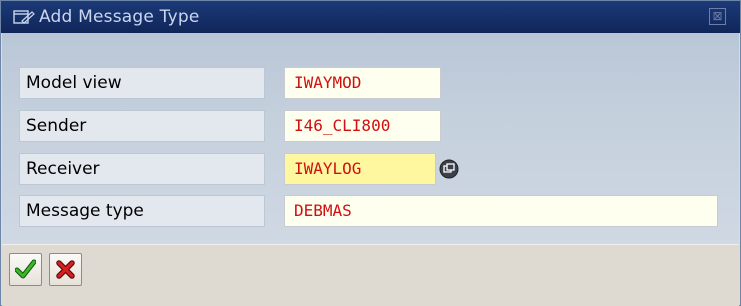  I want to click on sender-label: Sender, so click(142, 126).